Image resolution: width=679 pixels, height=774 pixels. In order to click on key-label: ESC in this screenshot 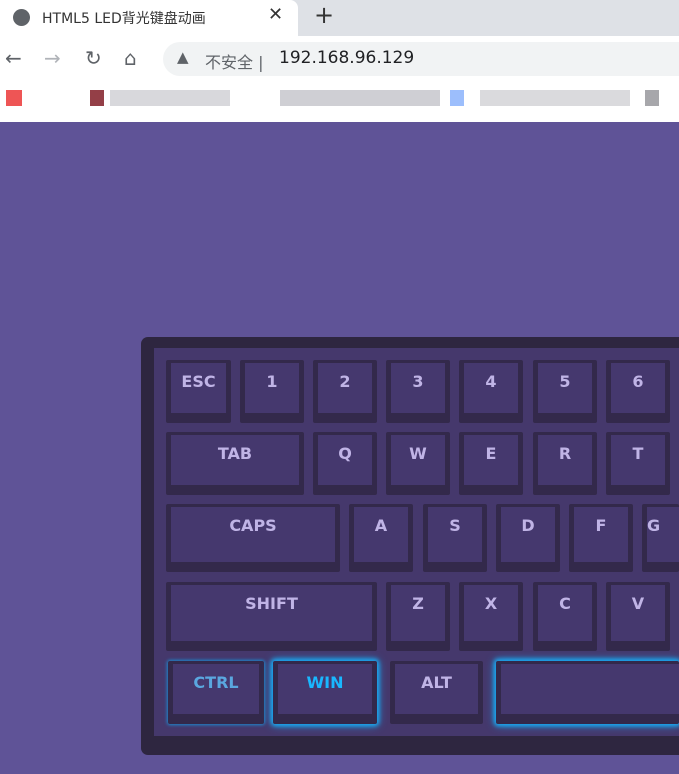, I will do `click(198, 381)`.